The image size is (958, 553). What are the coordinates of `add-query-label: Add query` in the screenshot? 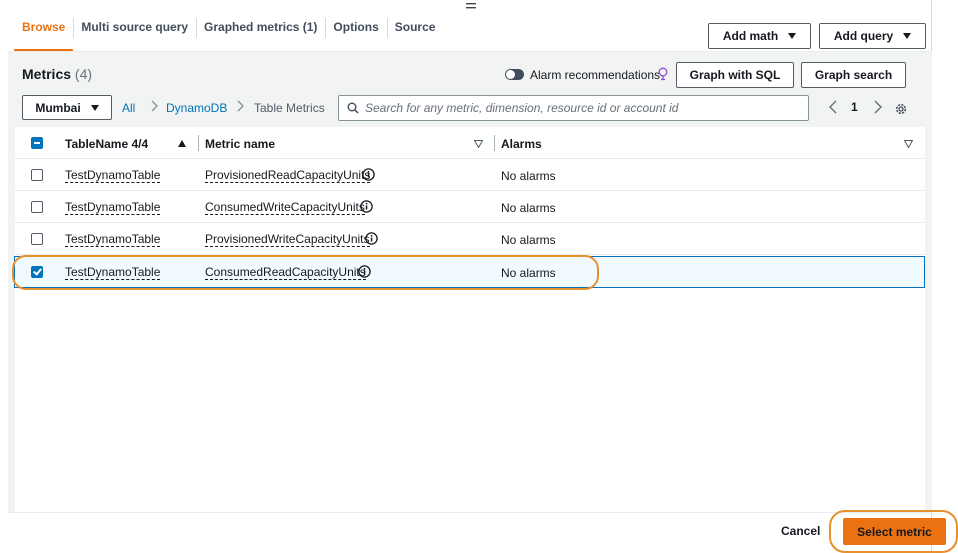 It's located at (863, 36).